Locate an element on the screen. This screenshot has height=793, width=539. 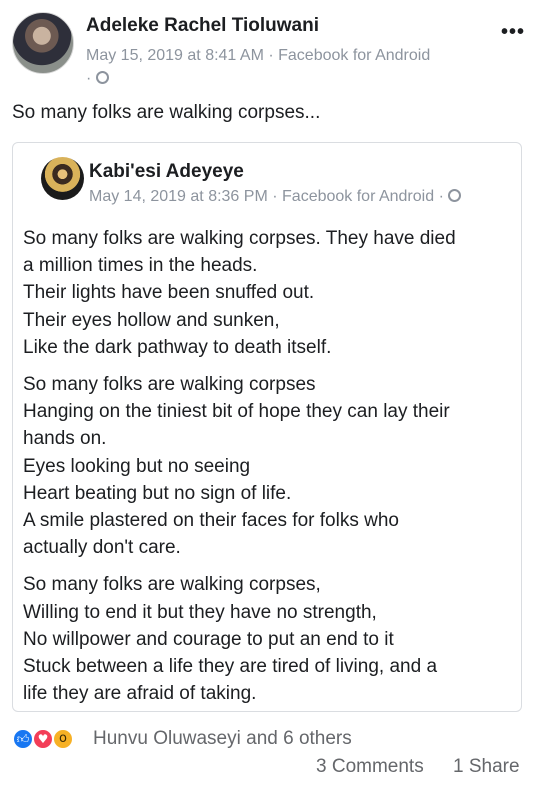
text-line: So many folks are walking corpses, is located at coordinates (172, 585).